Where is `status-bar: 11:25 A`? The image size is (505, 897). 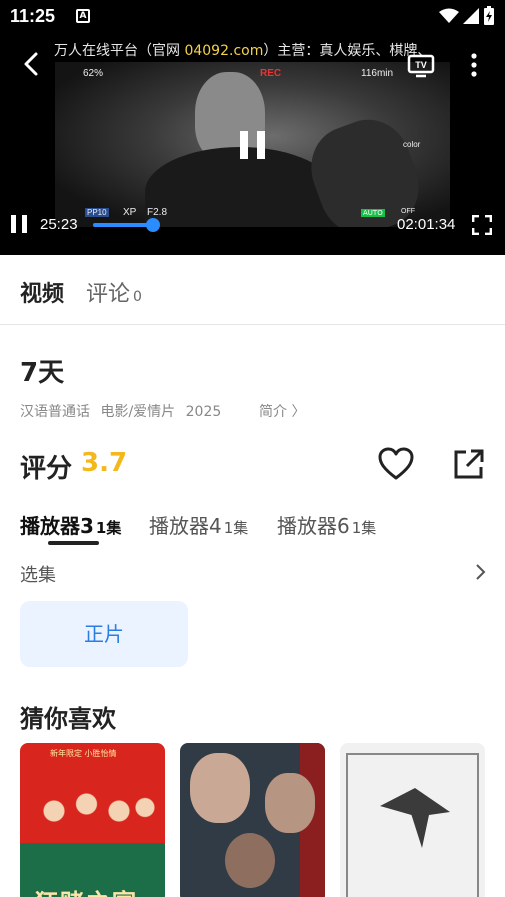 status-bar: 11:25 A is located at coordinates (252, 17).